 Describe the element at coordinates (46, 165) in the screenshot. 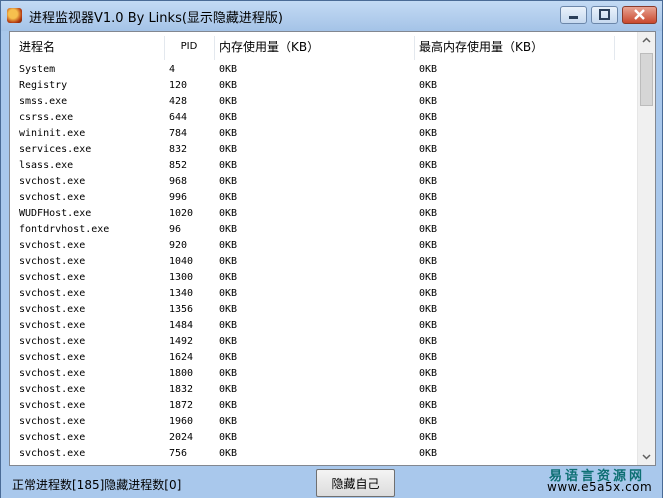

I see `process-name-cell: lsass.exe` at that location.